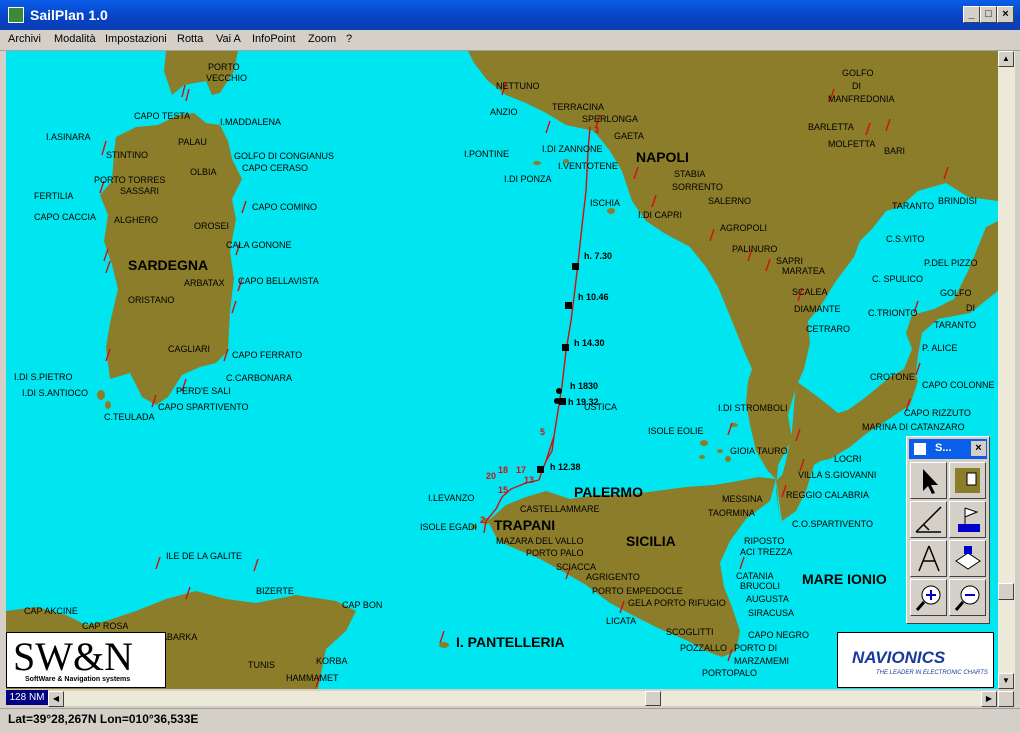  I want to click on place-label: BRINDISI, so click(958, 201).